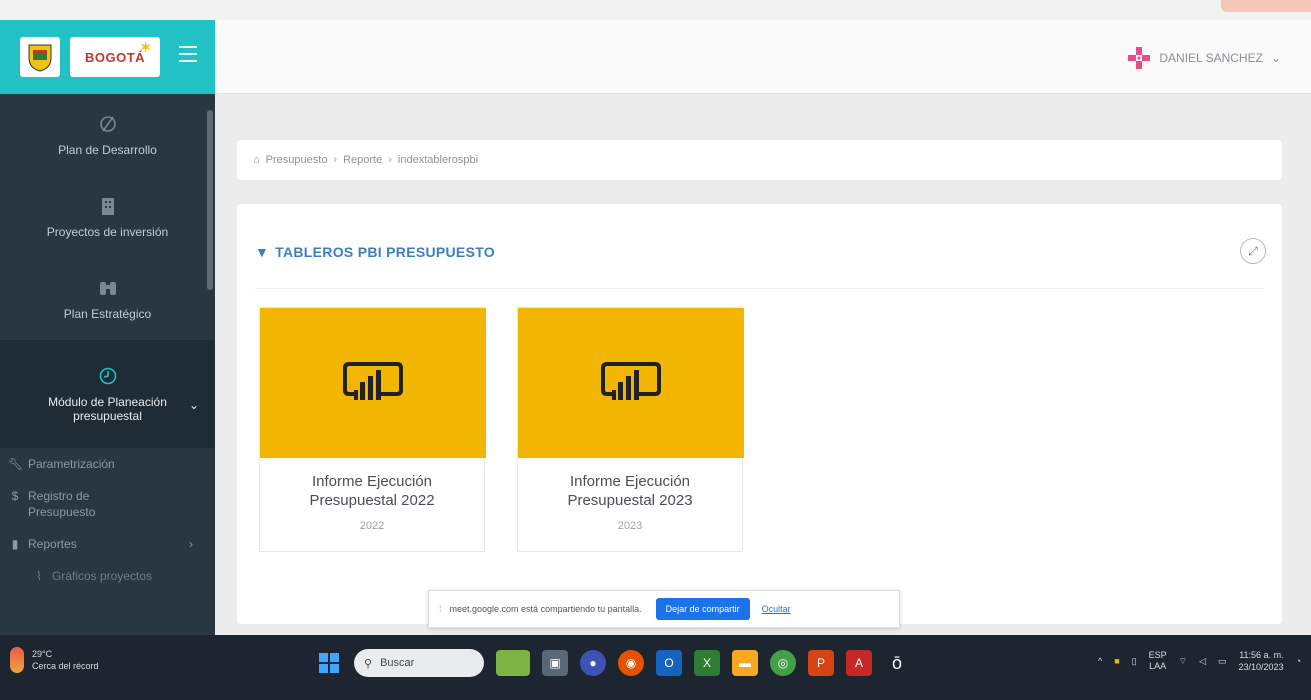  I want to click on report-card-2023: Informe Ejecución Presupuestal 2023 2023, so click(630, 429).